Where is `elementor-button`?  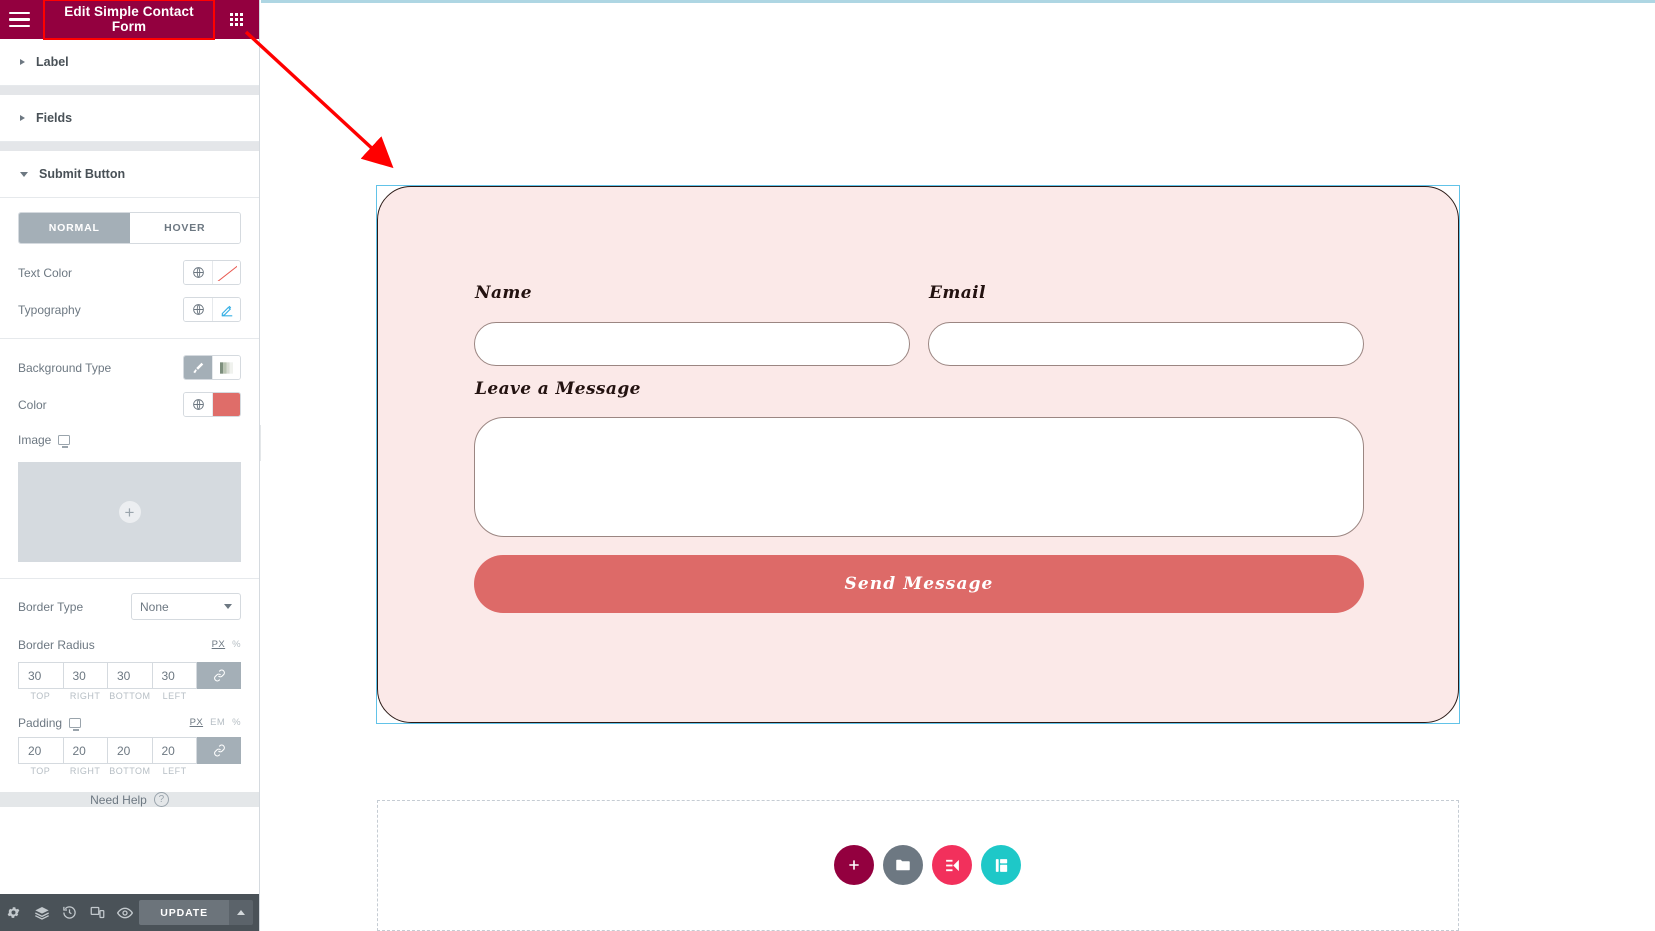
elementor-button is located at coordinates (952, 865).